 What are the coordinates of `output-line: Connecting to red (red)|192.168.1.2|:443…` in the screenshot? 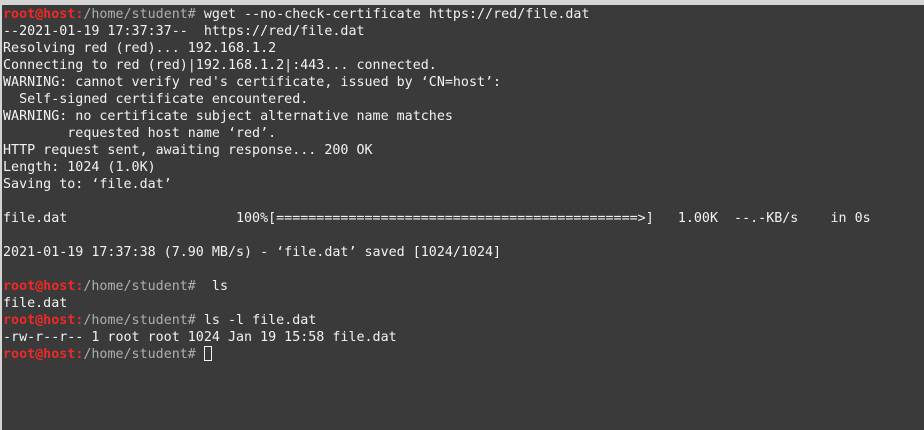 It's located at (462, 65).